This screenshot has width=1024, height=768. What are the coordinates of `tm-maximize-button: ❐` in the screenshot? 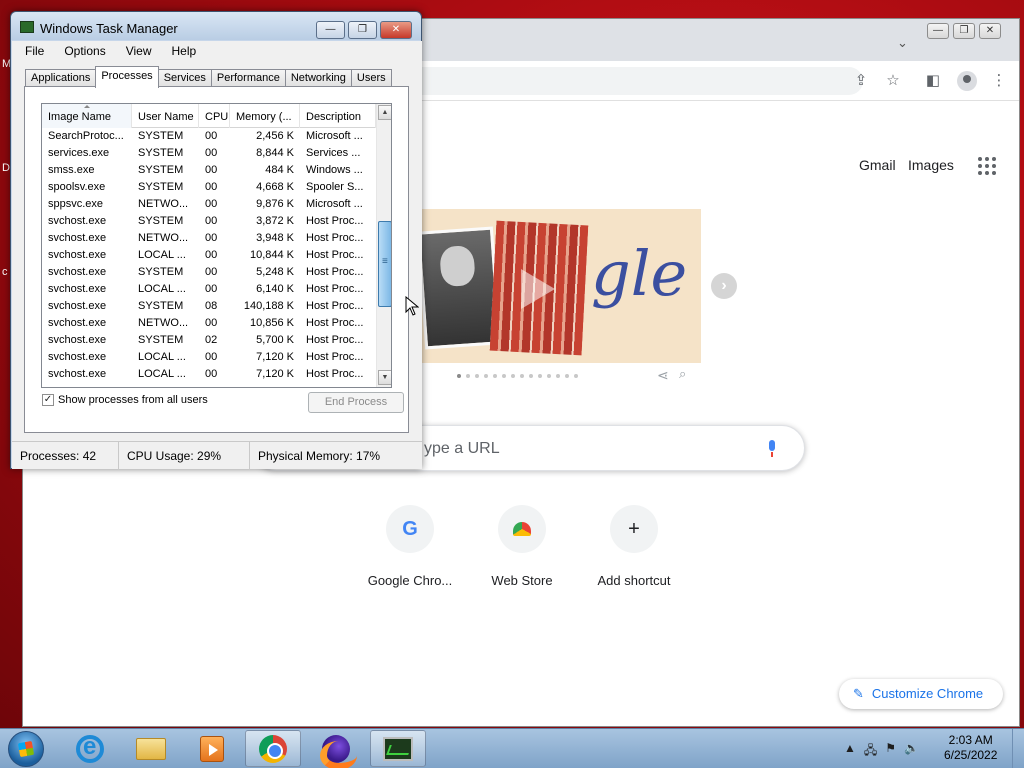 It's located at (362, 30).